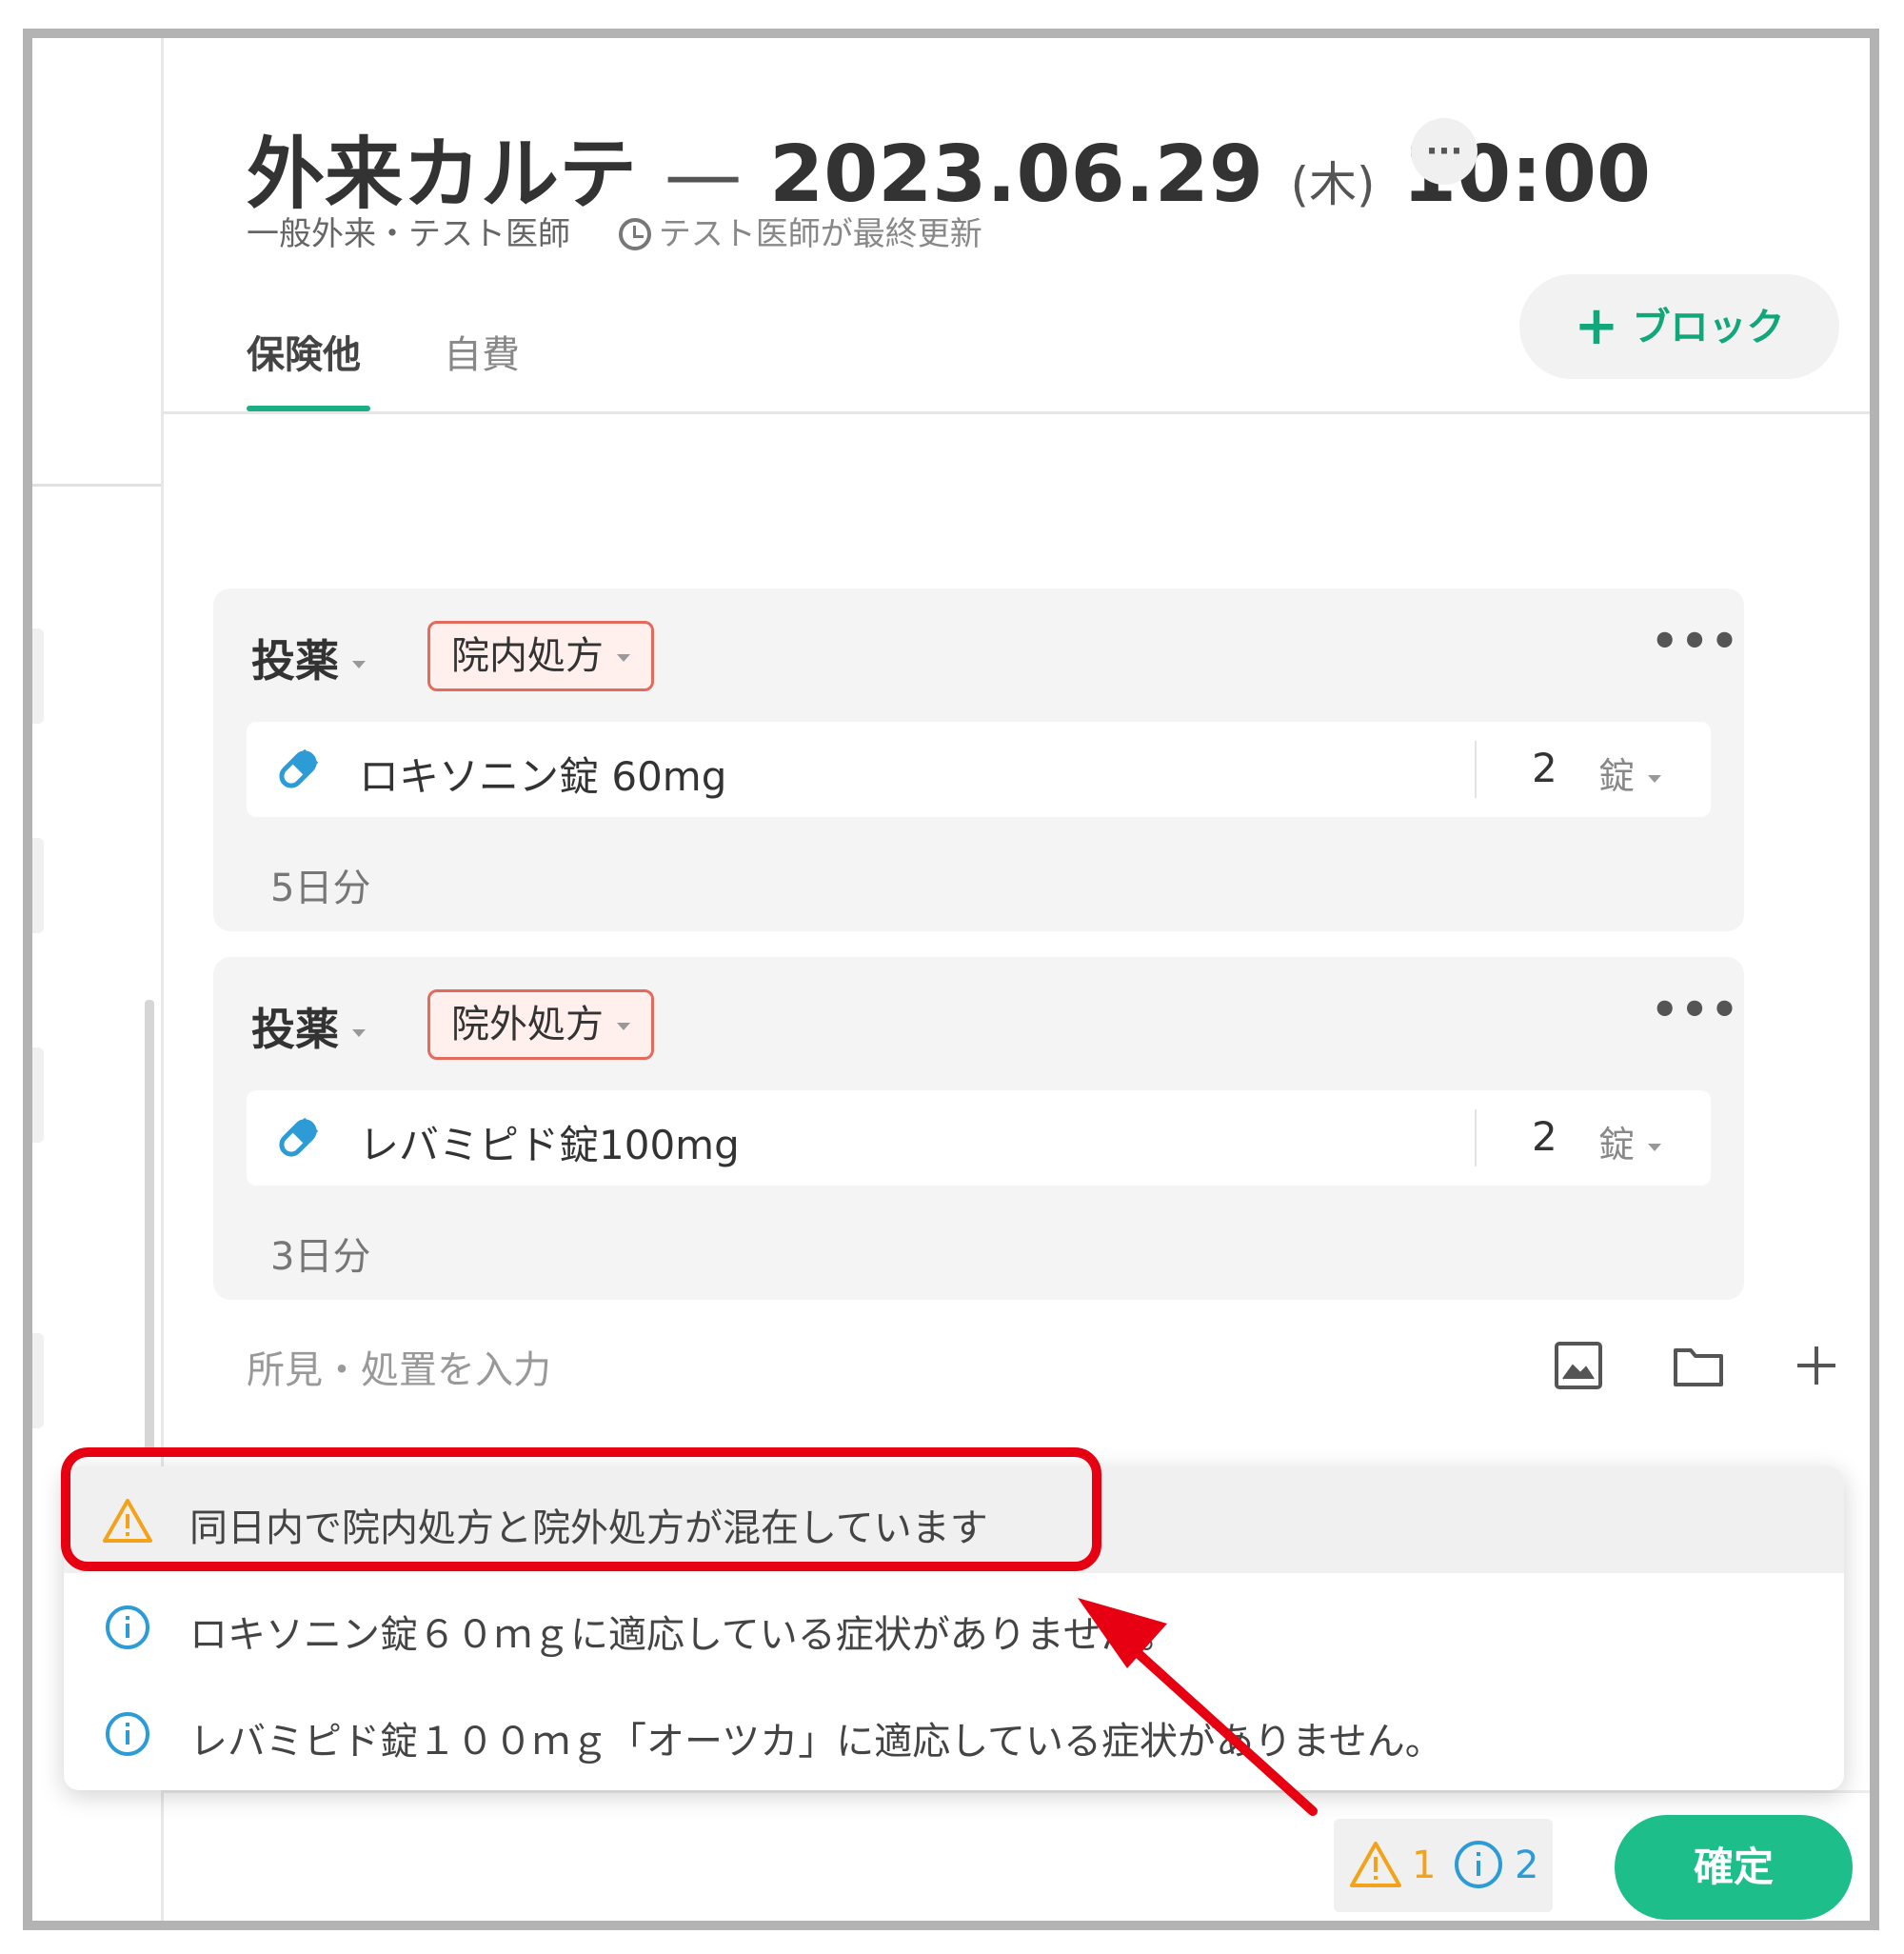 This screenshot has width=1904, height=1954. I want to click on department-label: 一般外来・テスト医師, so click(408, 234).